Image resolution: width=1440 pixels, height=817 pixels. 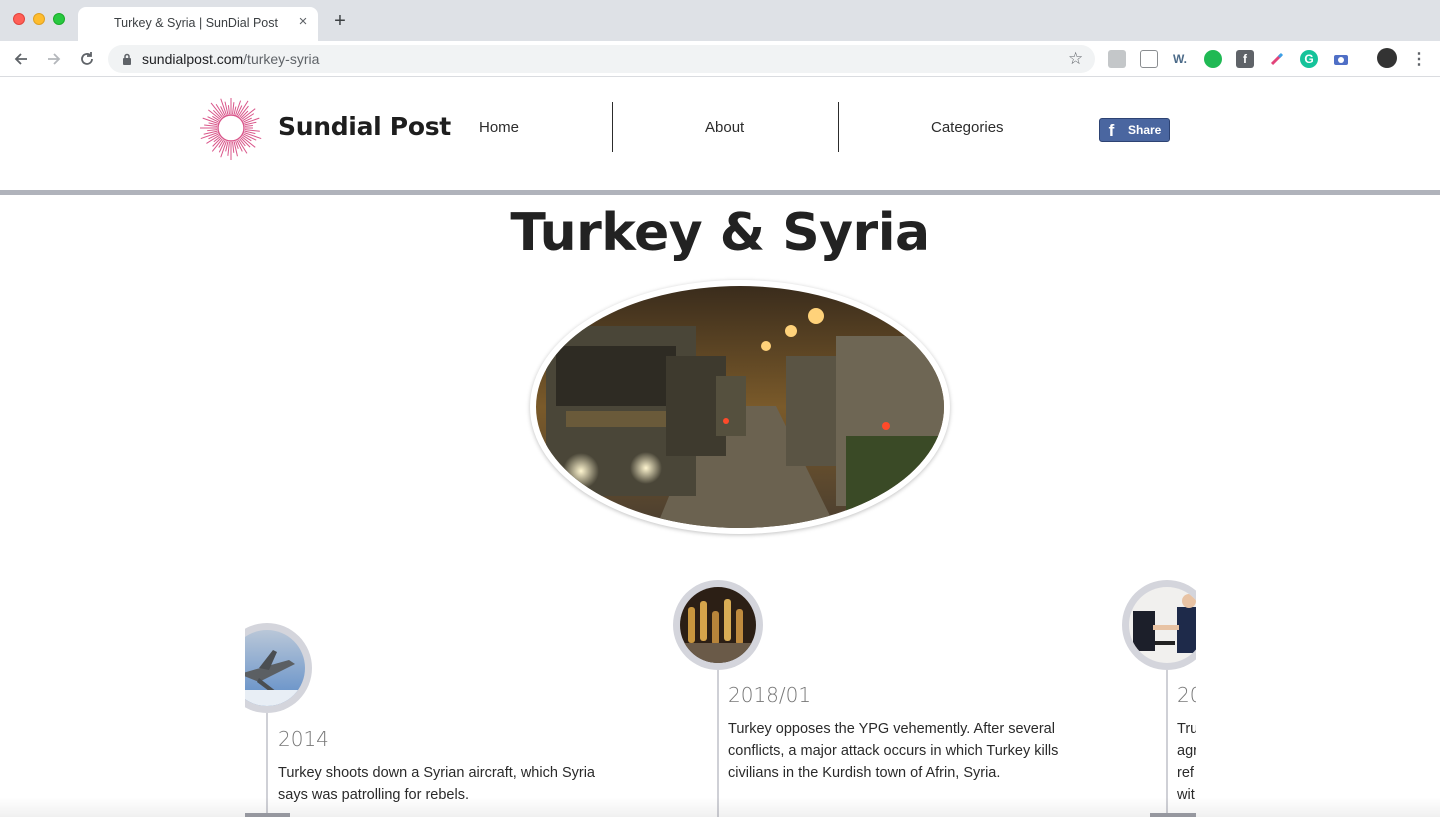 I want to click on hero-image, so click(x=740, y=407).